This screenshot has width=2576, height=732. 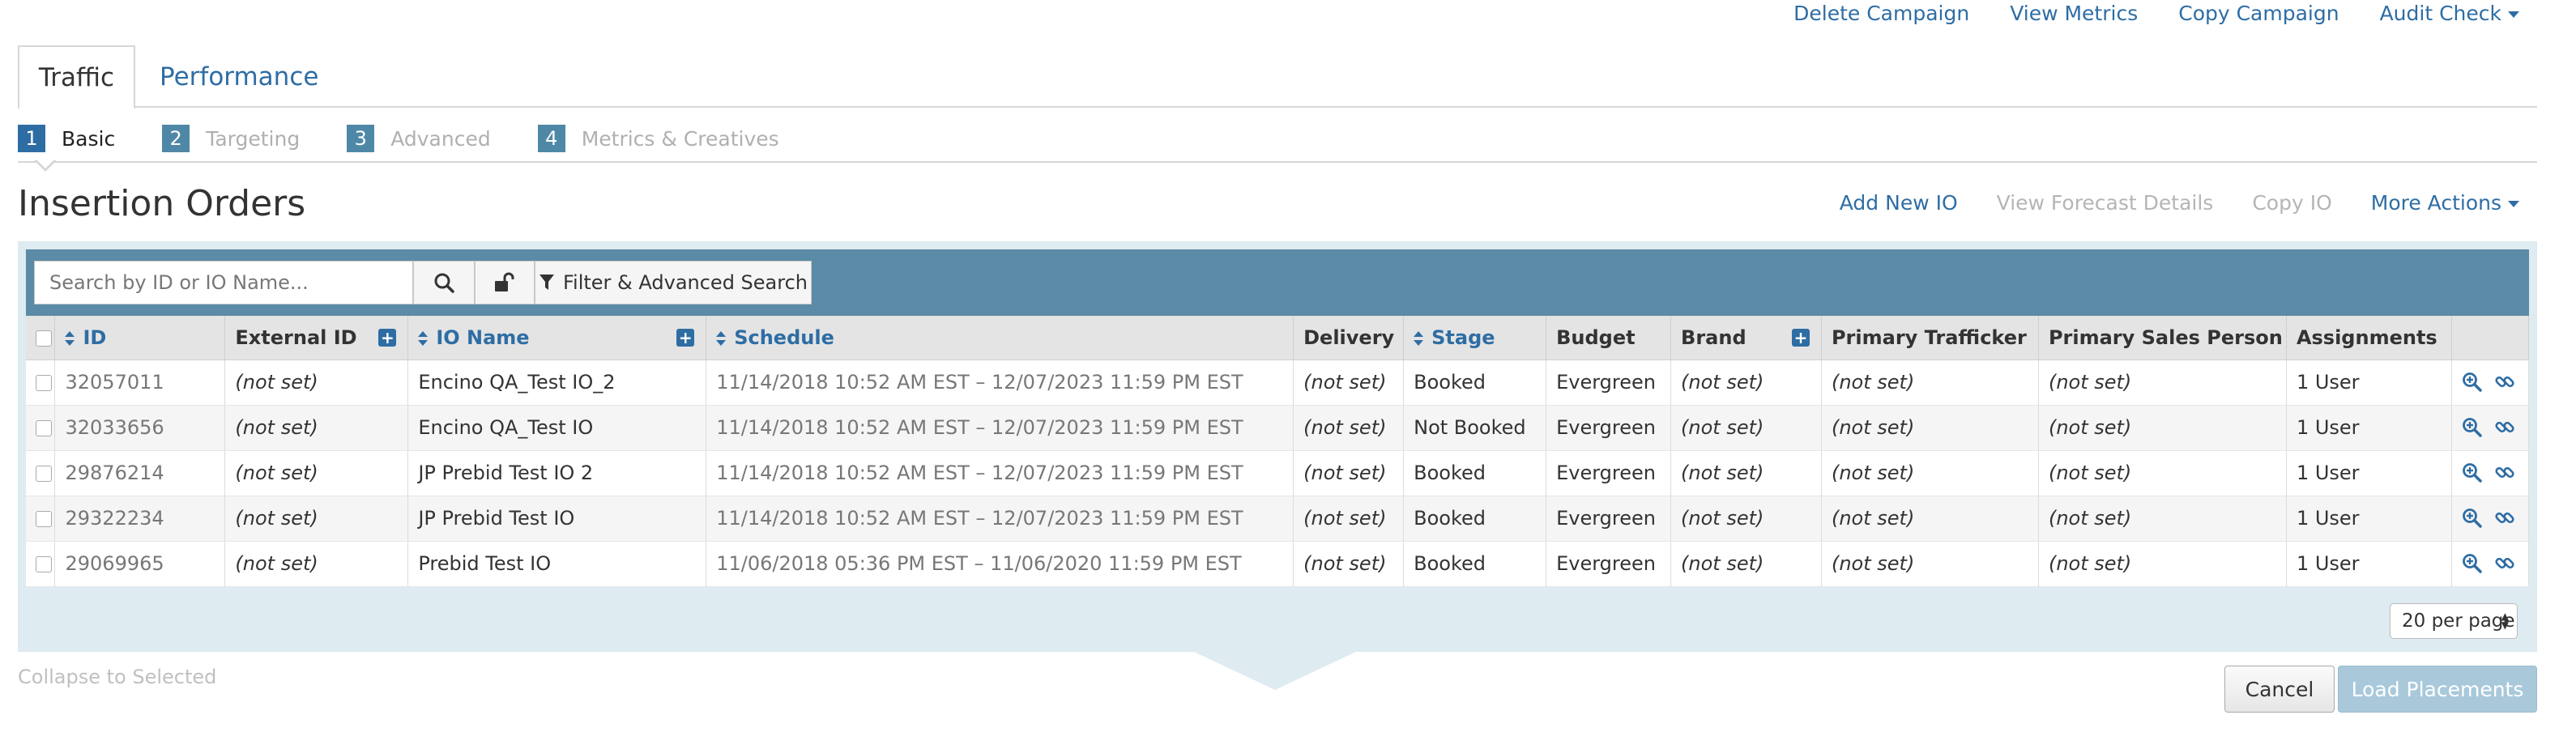 I want to click on view-forecast-details-link: View Forecast Details, so click(x=2105, y=203).